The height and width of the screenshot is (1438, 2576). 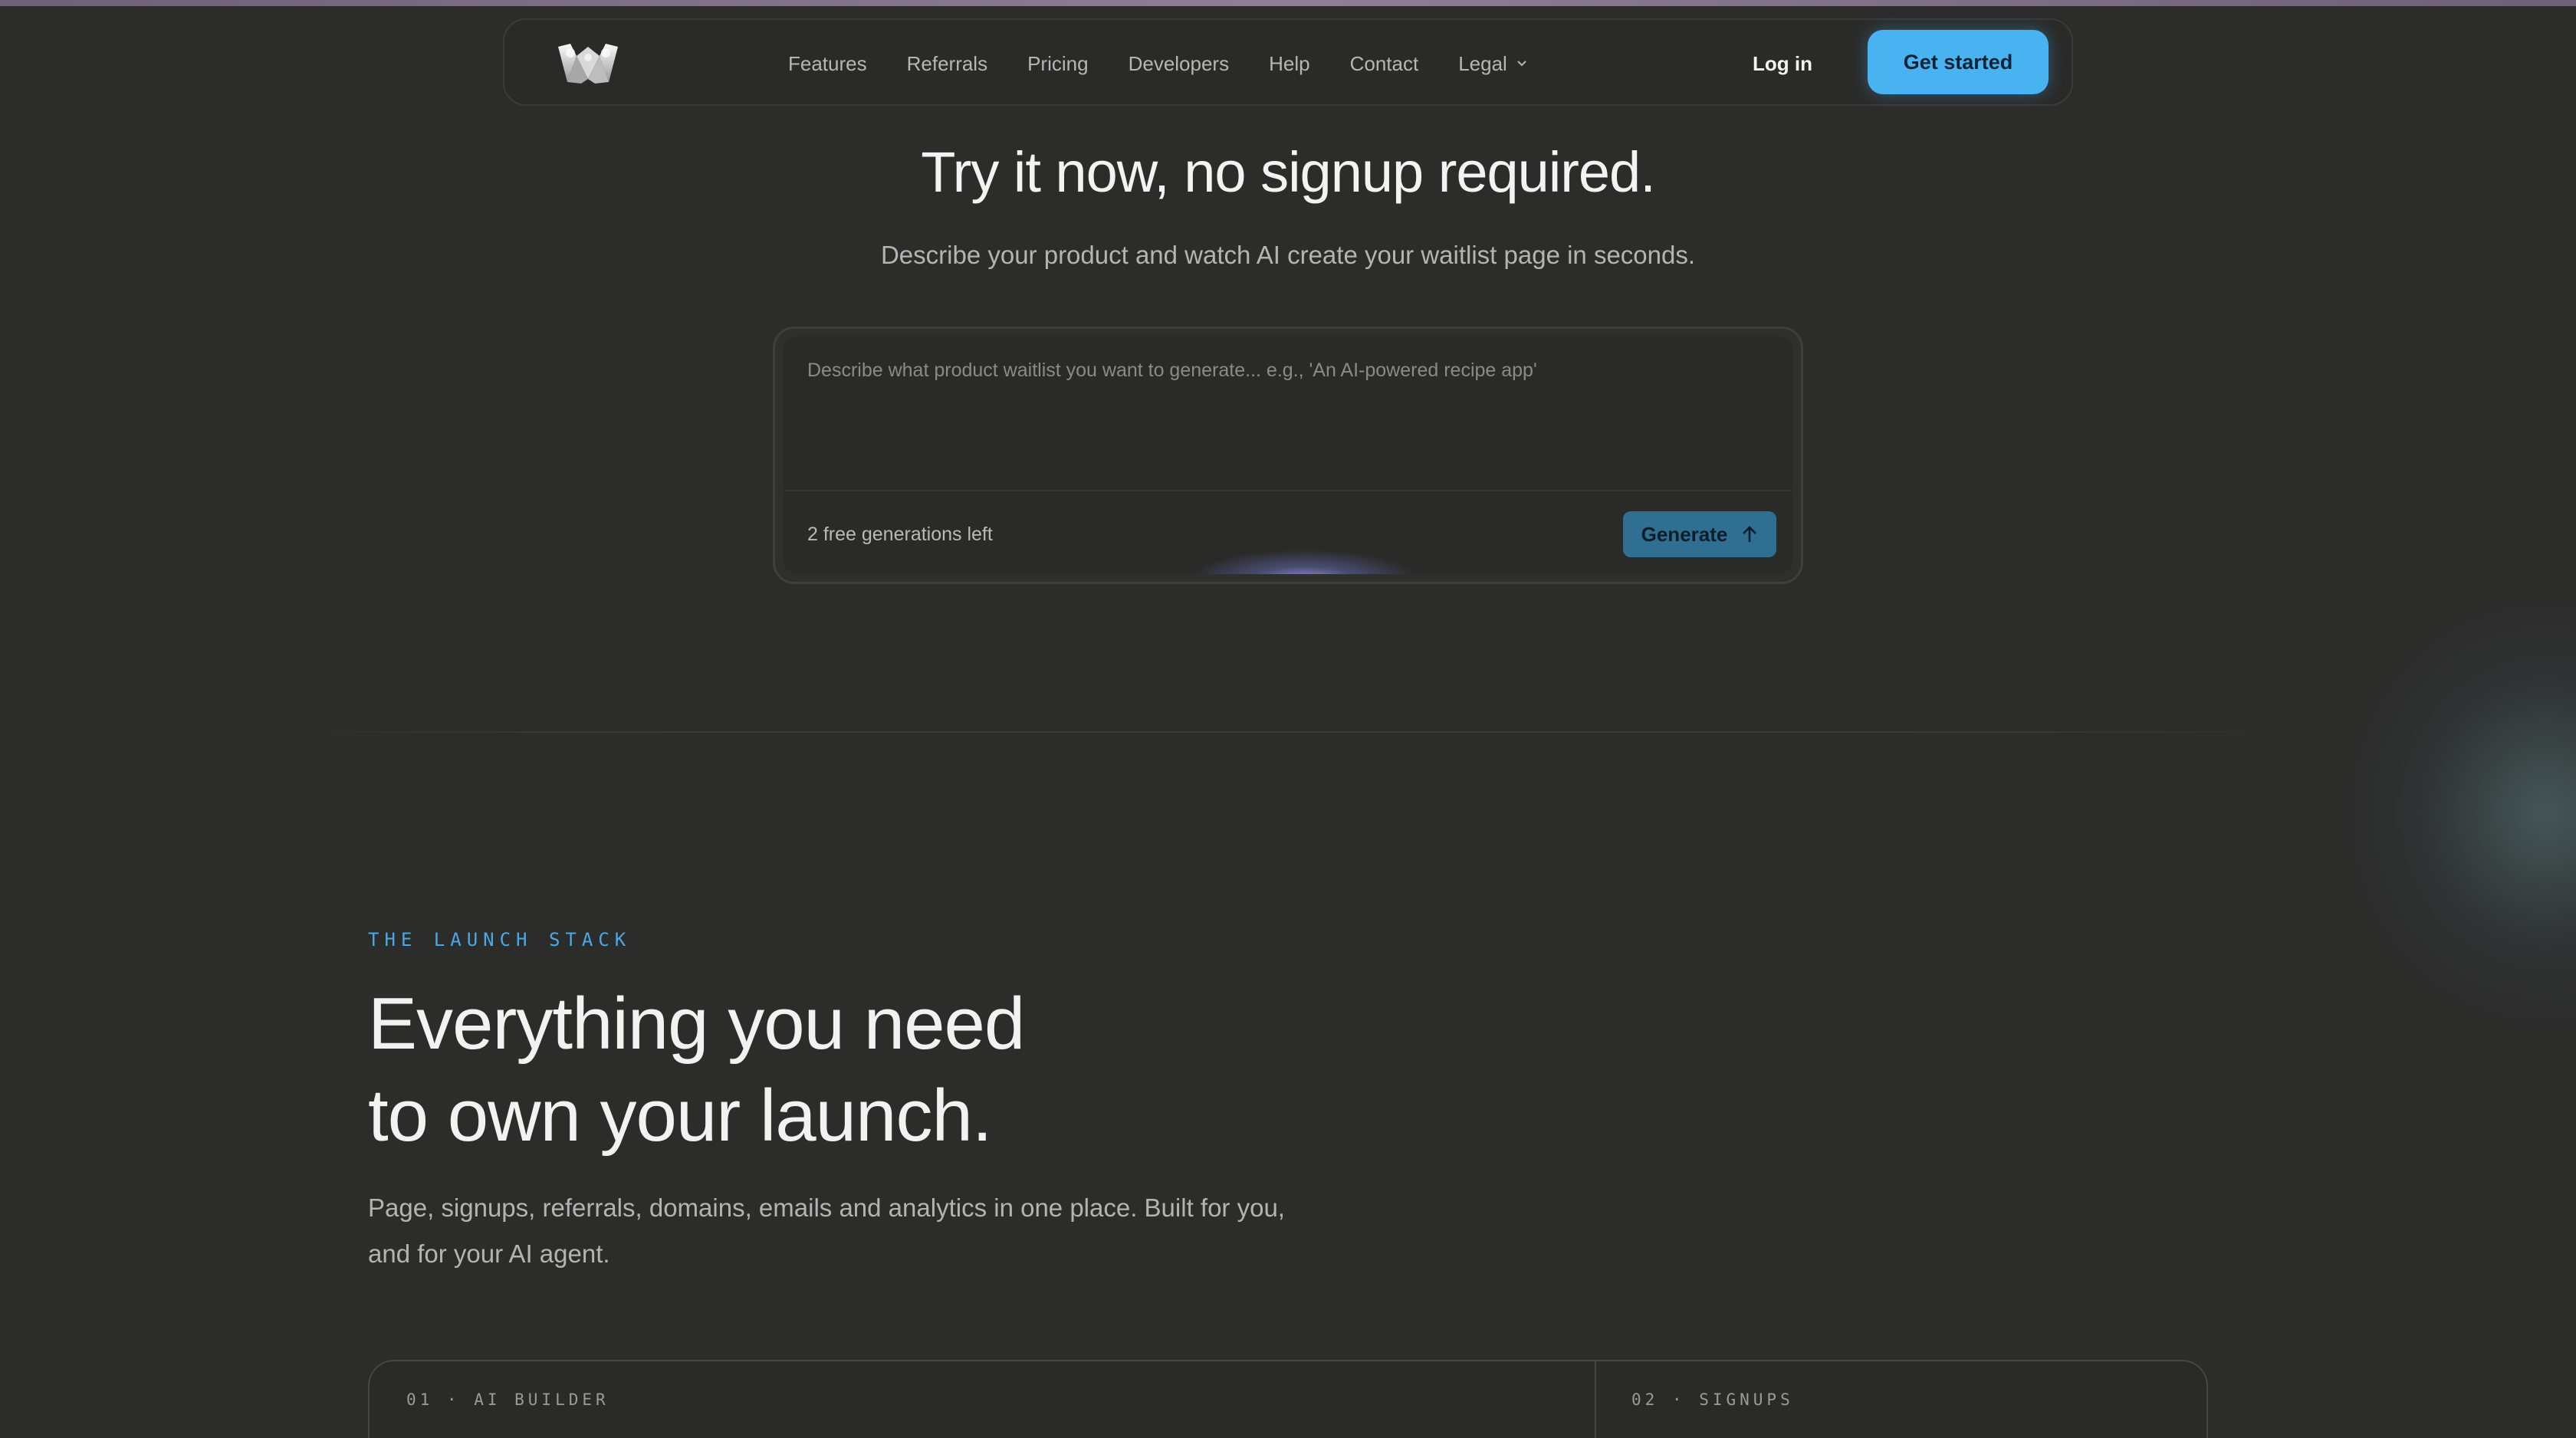 I want to click on generate-button-label: Generate, so click(x=1685, y=534).